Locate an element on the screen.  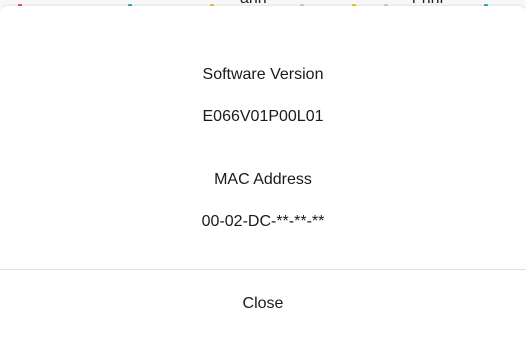
software-version-label: Software Version is located at coordinates (263, 74).